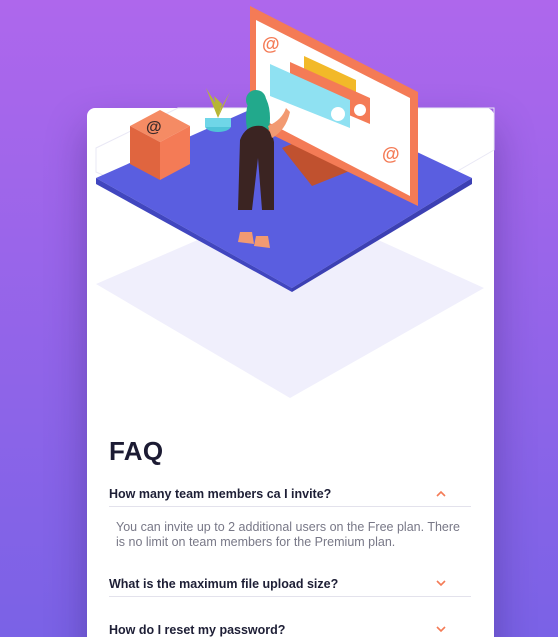 This screenshot has width=558, height=637. I want to click on faq-question-text: What is the maximum file upload size?, so click(224, 583).